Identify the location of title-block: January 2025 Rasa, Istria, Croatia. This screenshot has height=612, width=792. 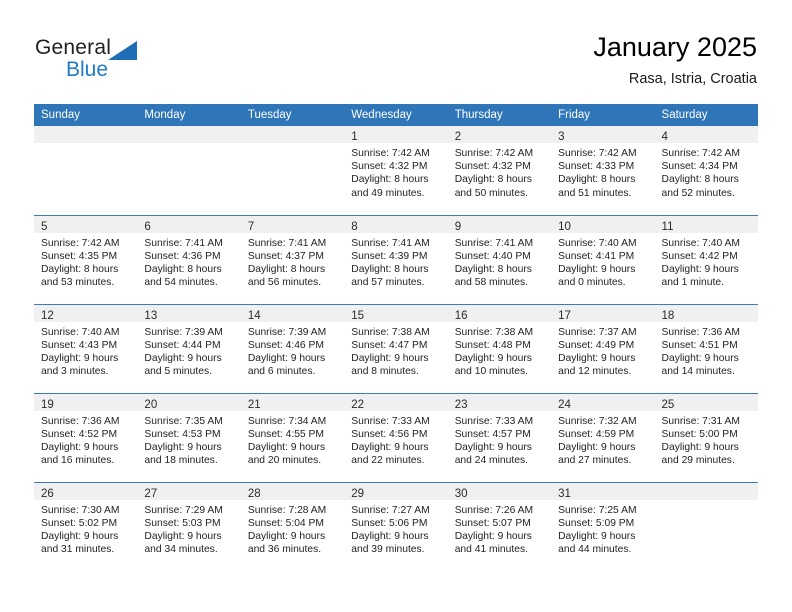
(675, 59).